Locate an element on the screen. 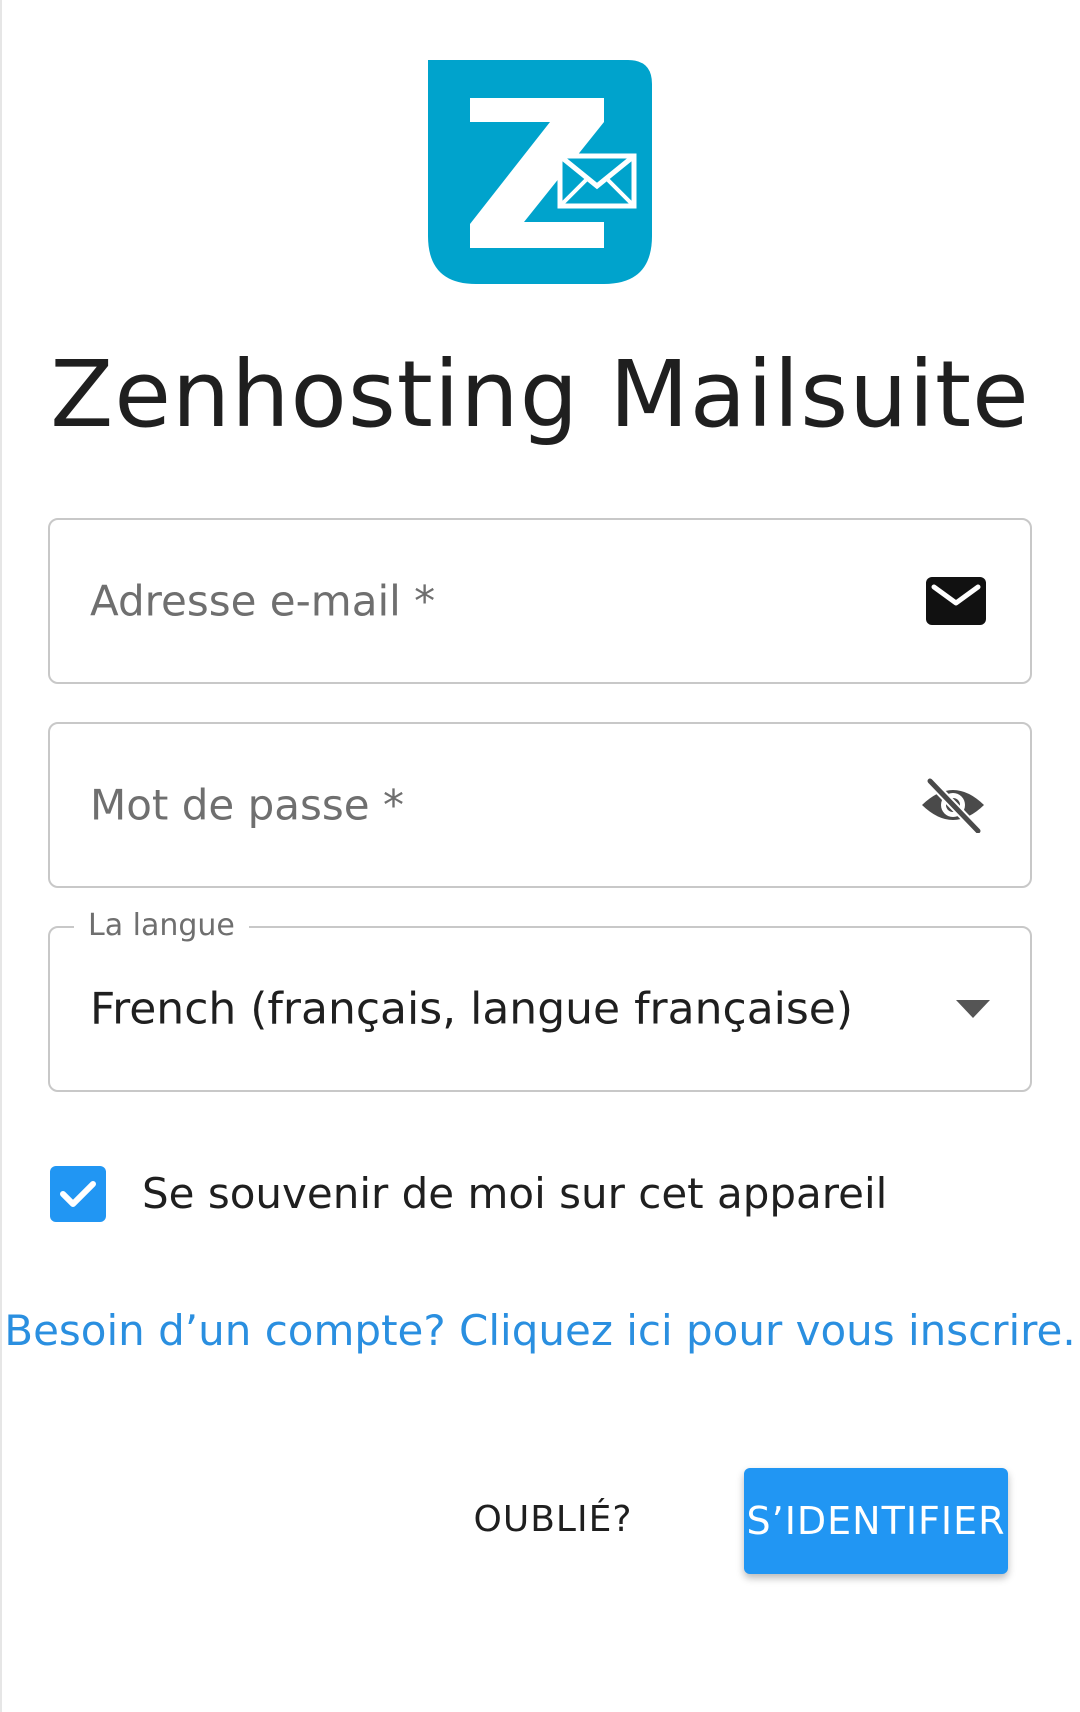 Image resolution: width=1080 pixels, height=1712 pixels. eye-off-icon is located at coordinates (953, 805).